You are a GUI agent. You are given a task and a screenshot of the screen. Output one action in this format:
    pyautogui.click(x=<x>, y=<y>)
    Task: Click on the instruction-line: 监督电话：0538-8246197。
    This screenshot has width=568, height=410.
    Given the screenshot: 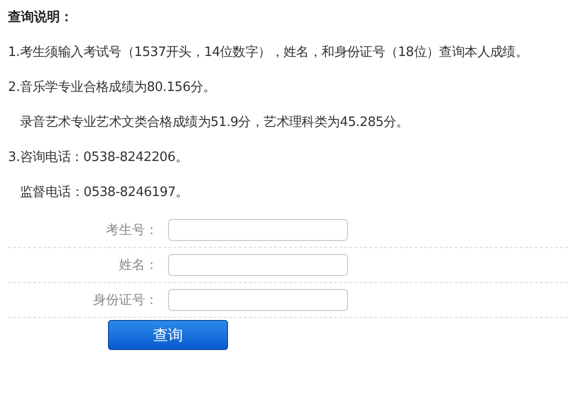 What is the action you would take?
    pyautogui.click(x=104, y=193)
    